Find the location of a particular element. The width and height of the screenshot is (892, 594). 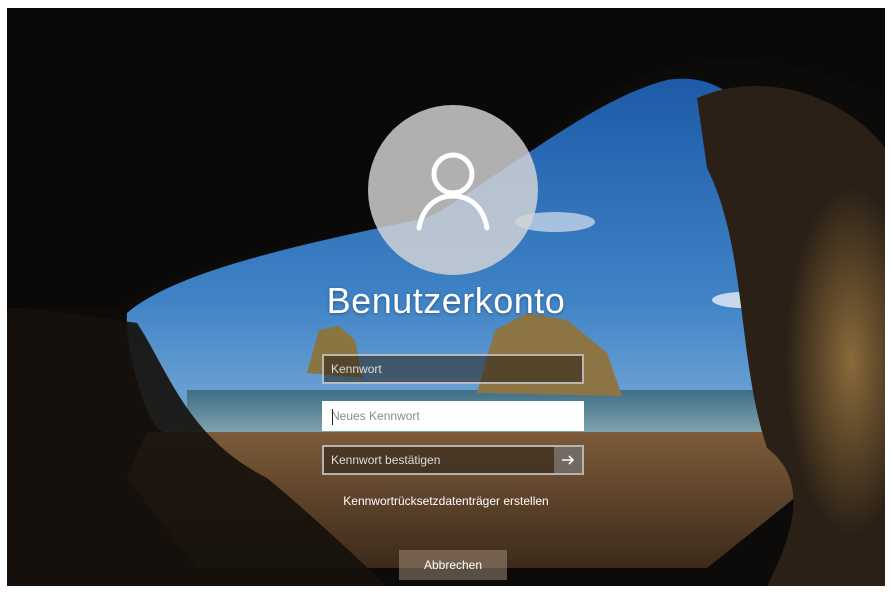

new-password-field is located at coordinates (453, 416).